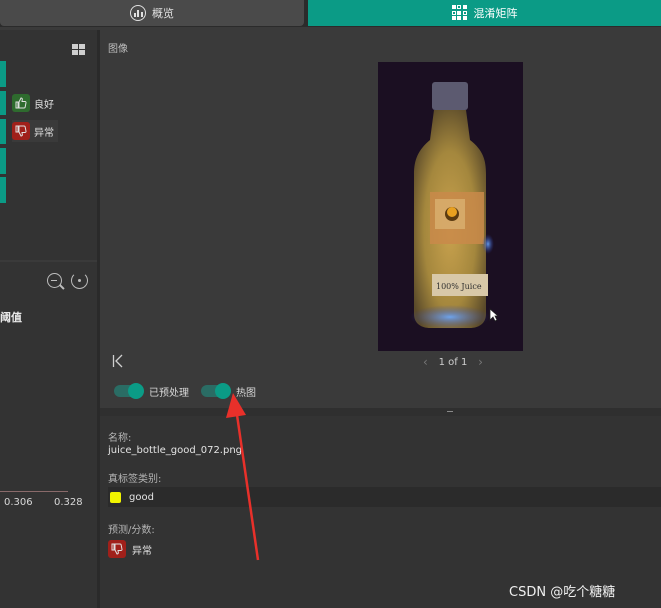  I want to click on pager: ‹ 1 of 1 ›, so click(453, 362).